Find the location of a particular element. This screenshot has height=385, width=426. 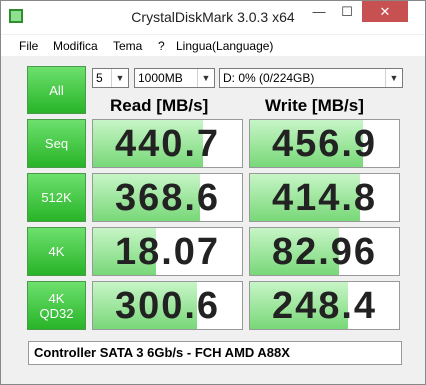

size-value: 1000MB is located at coordinates (160, 78).